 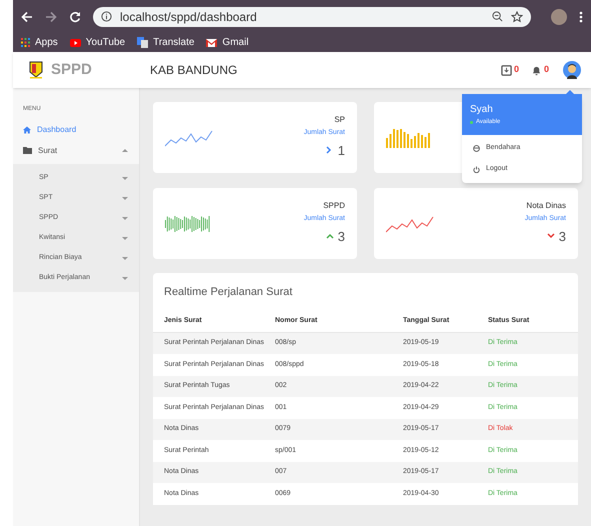 I want to click on inbox-count: 0, so click(x=516, y=69).